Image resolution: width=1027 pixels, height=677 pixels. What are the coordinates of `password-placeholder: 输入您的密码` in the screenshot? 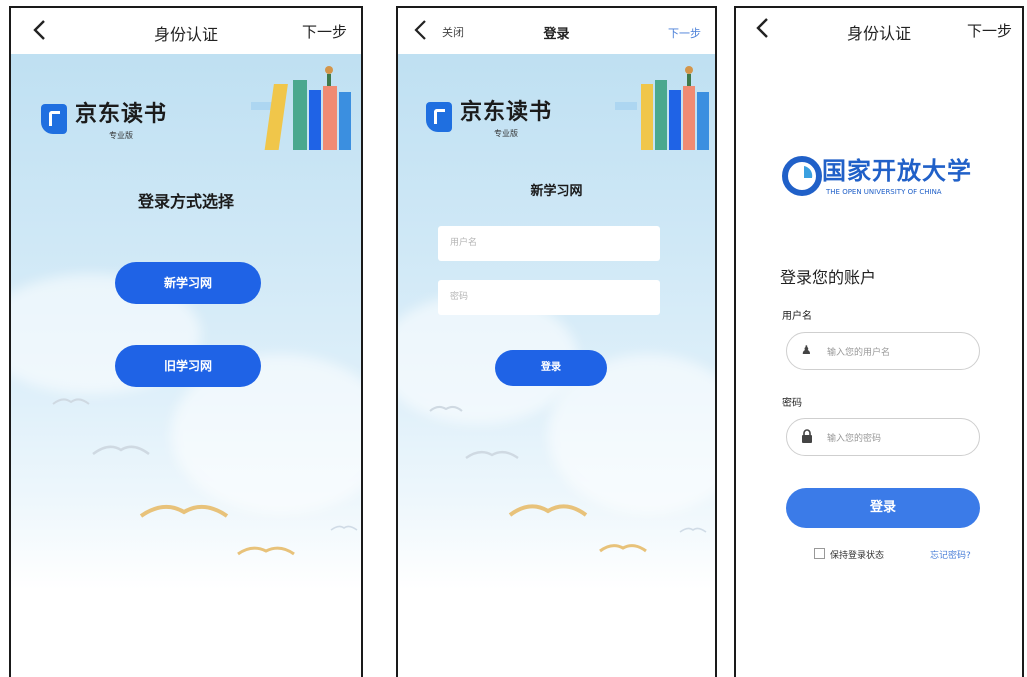 It's located at (854, 439).